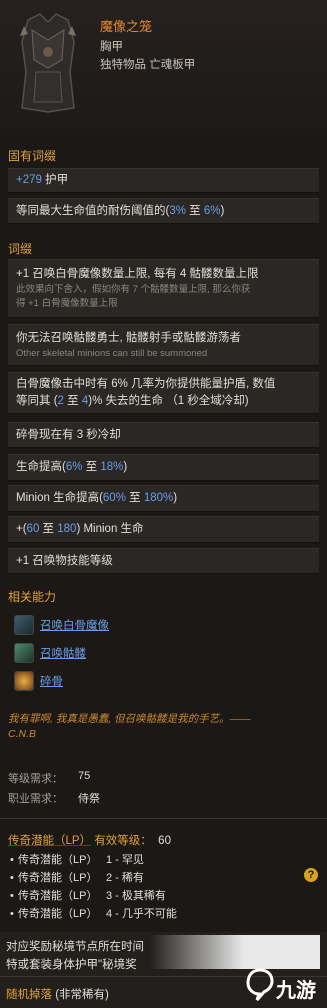 This screenshot has height=1008, width=327. I want to click on item-class: 独特物品 亡魂板甲, so click(148, 65).